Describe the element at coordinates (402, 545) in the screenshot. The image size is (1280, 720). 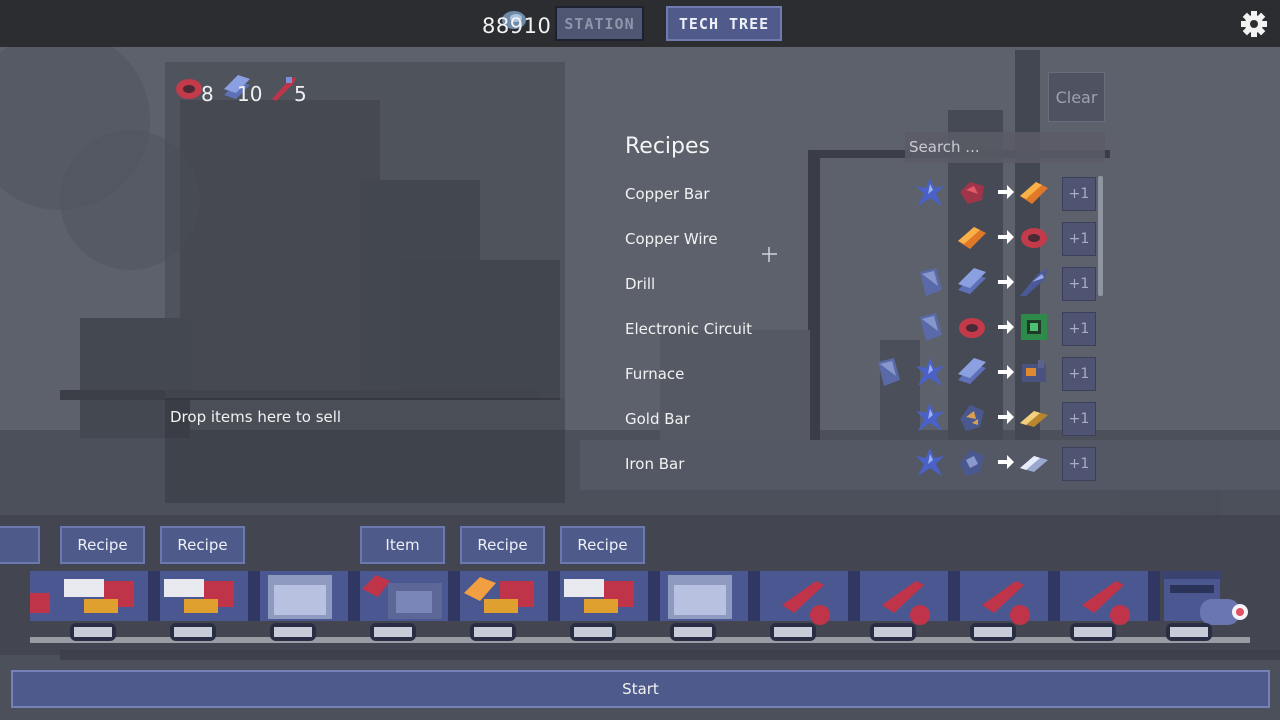
I see `item-slot-button: Item` at that location.